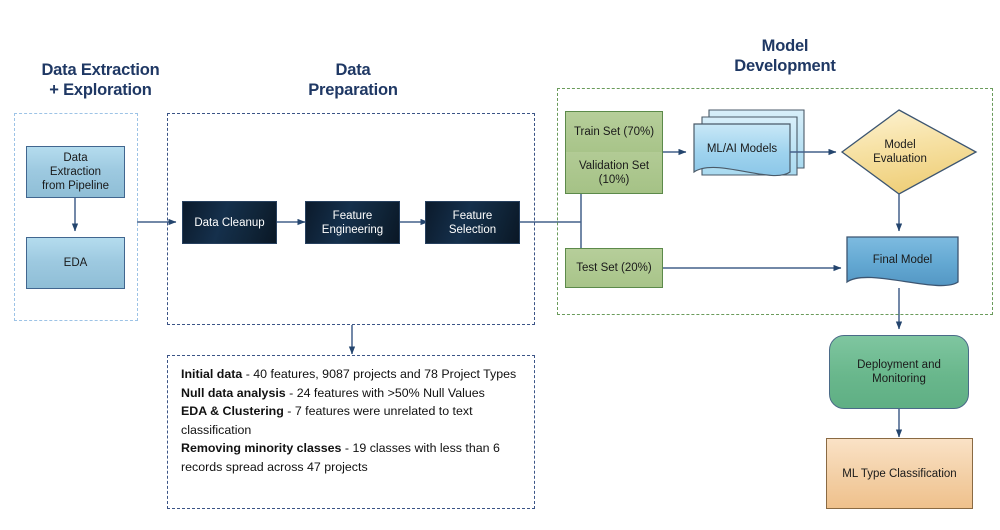 The height and width of the screenshot is (530, 1000). Describe the element at coordinates (352, 222) in the screenshot. I see `node-feature-engineering: Feature Engineering` at that location.